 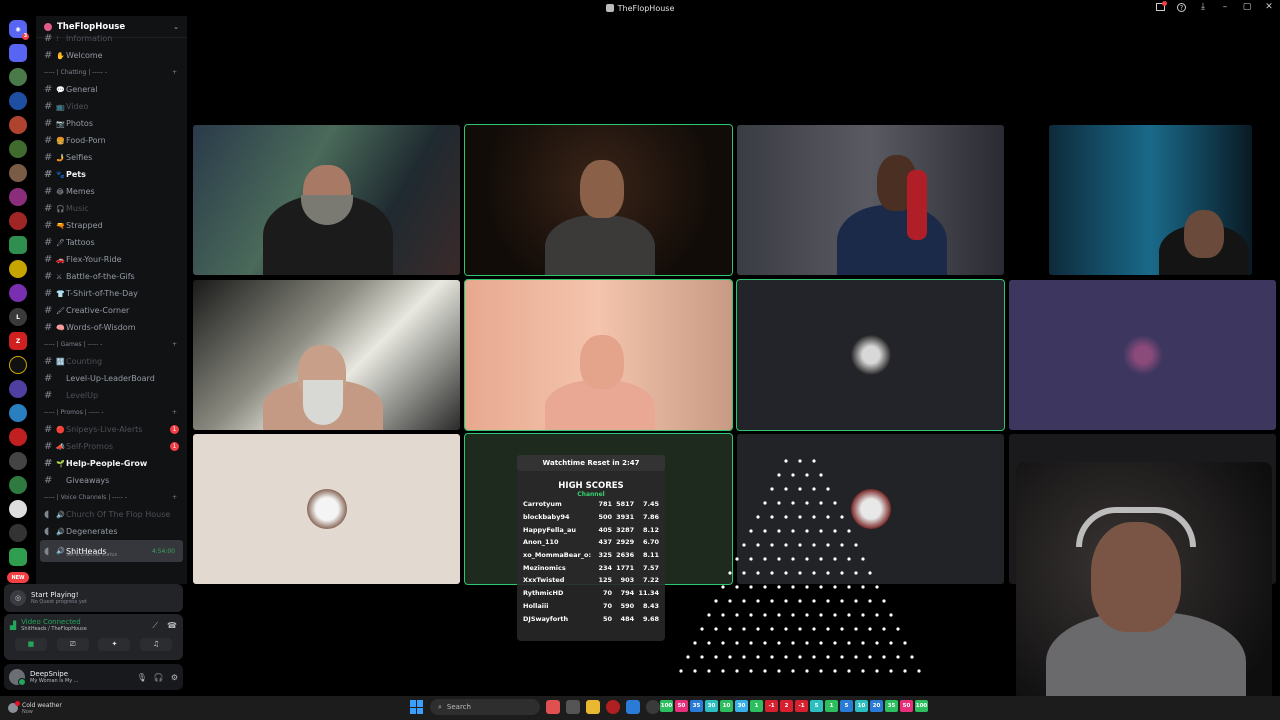 What do you see at coordinates (111, 89) in the screenshot?
I see `text-channel: # 💬 General` at bounding box center [111, 89].